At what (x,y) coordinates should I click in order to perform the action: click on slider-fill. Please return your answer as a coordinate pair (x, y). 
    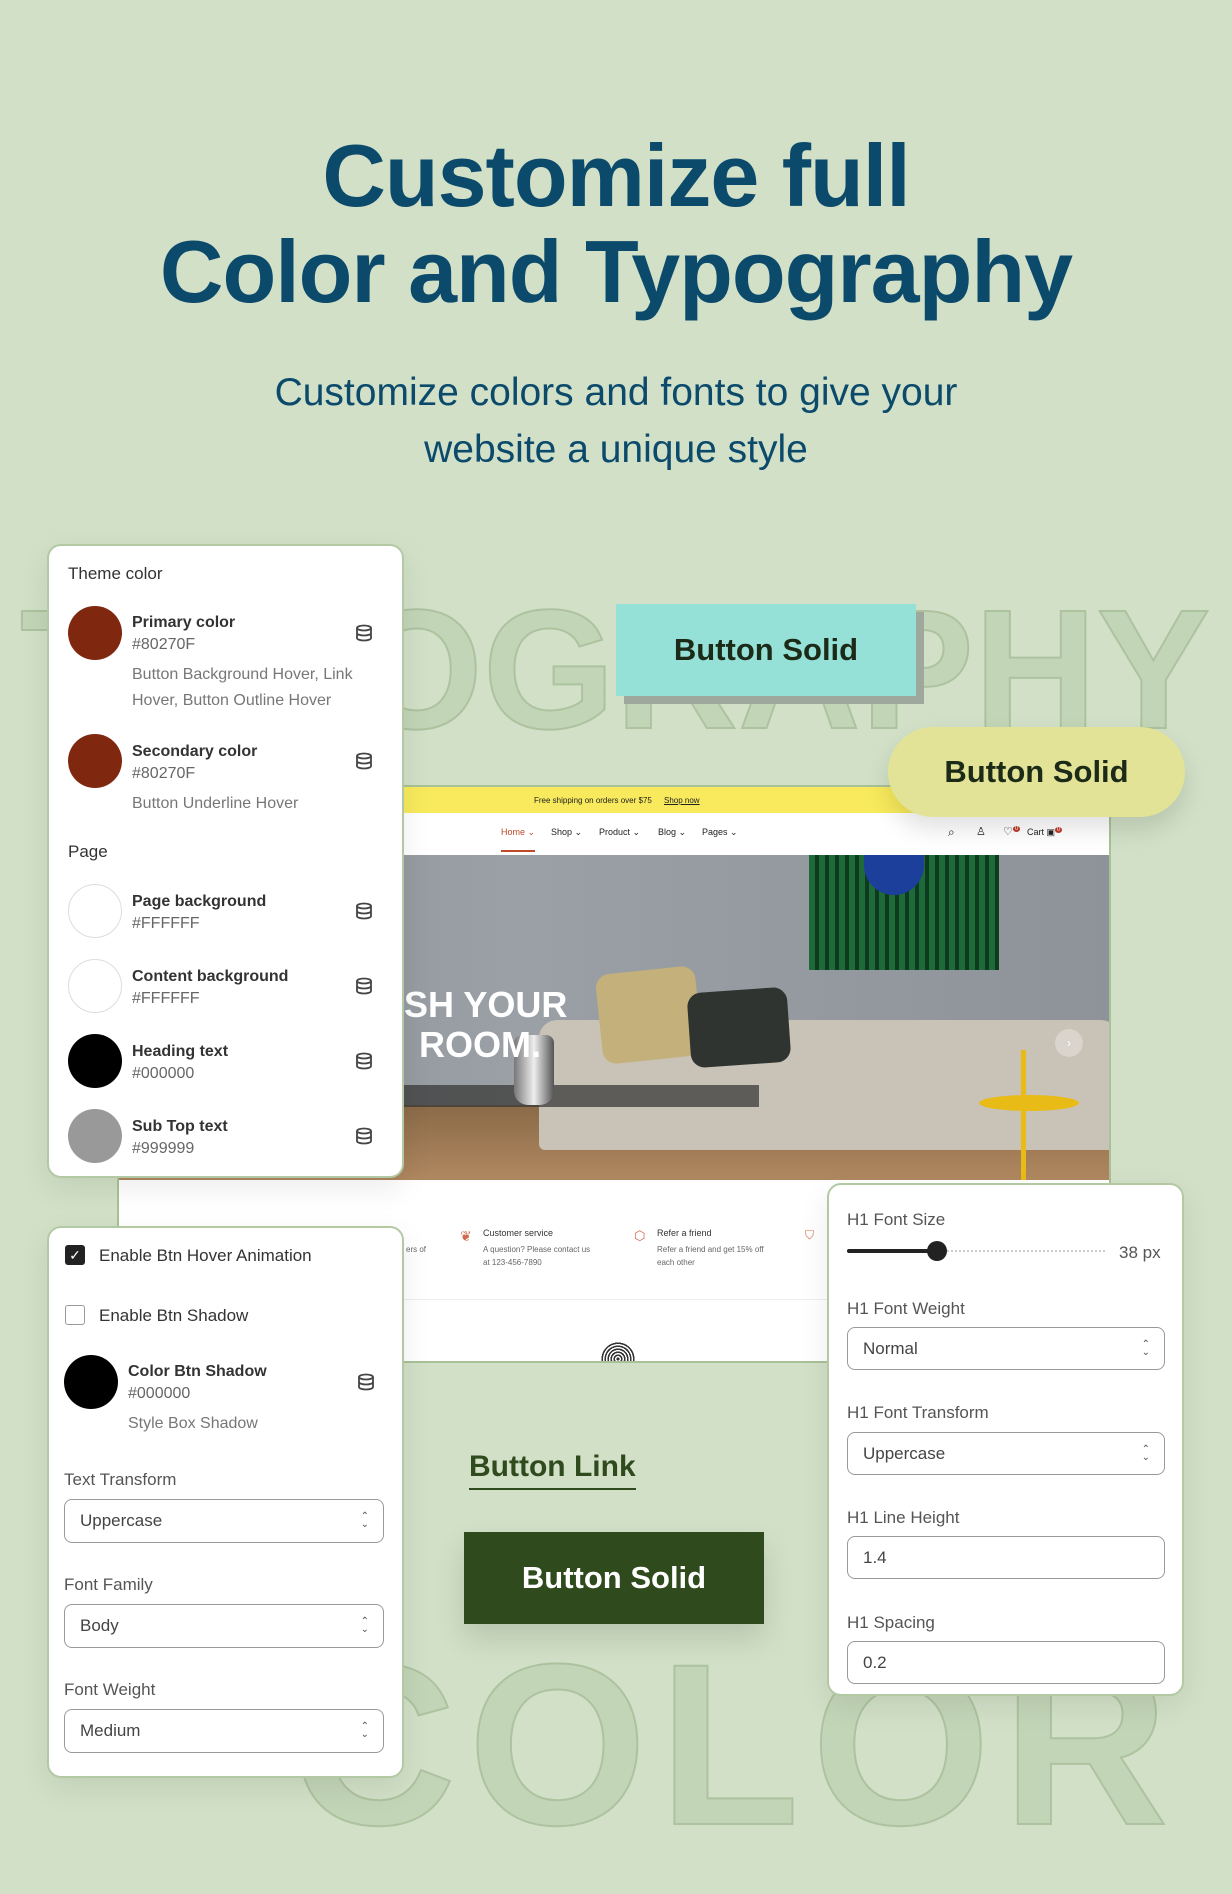
    Looking at the image, I should click on (892, 1251).